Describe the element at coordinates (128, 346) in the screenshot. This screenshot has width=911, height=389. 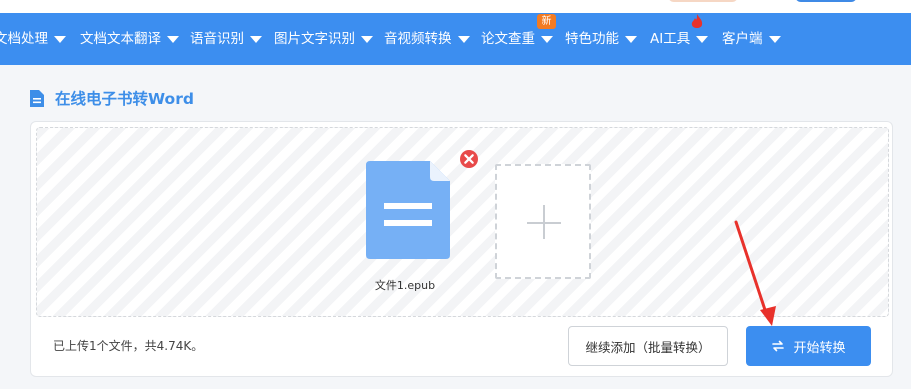
I see `upload-status: 已上传1个文件，共4.74K。` at that location.